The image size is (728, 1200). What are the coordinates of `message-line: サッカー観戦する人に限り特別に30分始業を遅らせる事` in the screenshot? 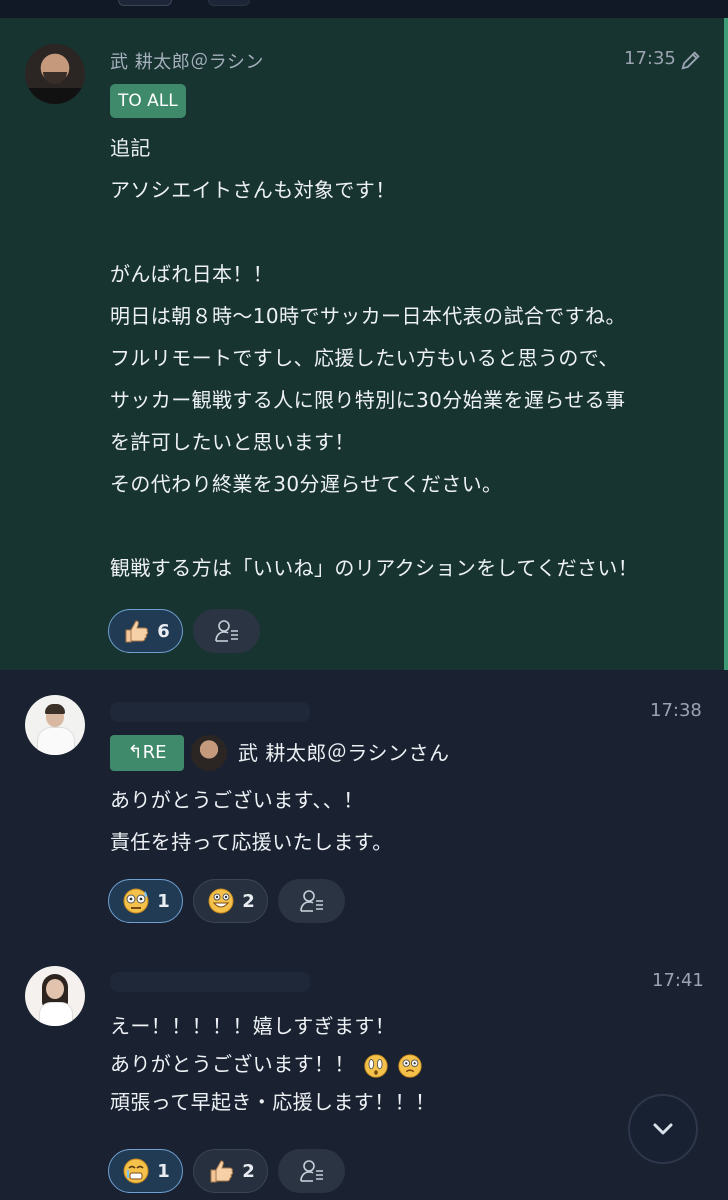 It's located at (368, 400).